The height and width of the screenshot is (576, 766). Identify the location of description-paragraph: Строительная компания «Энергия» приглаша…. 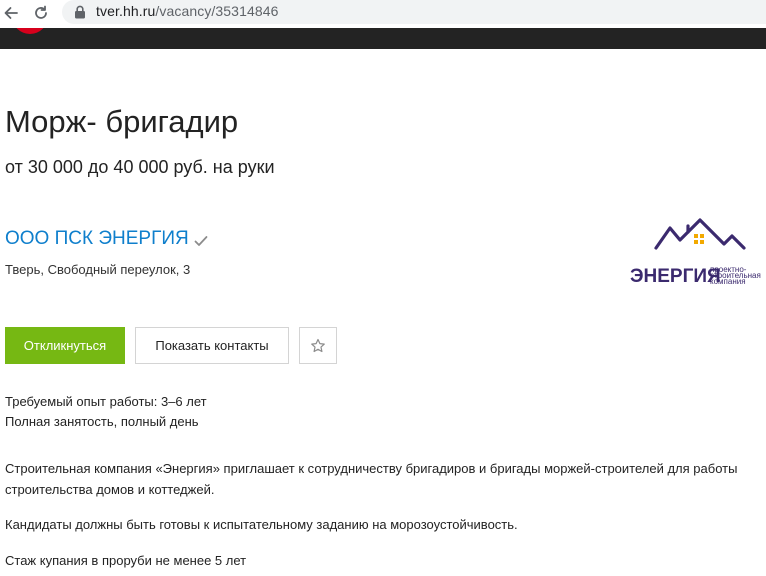
(371, 479).